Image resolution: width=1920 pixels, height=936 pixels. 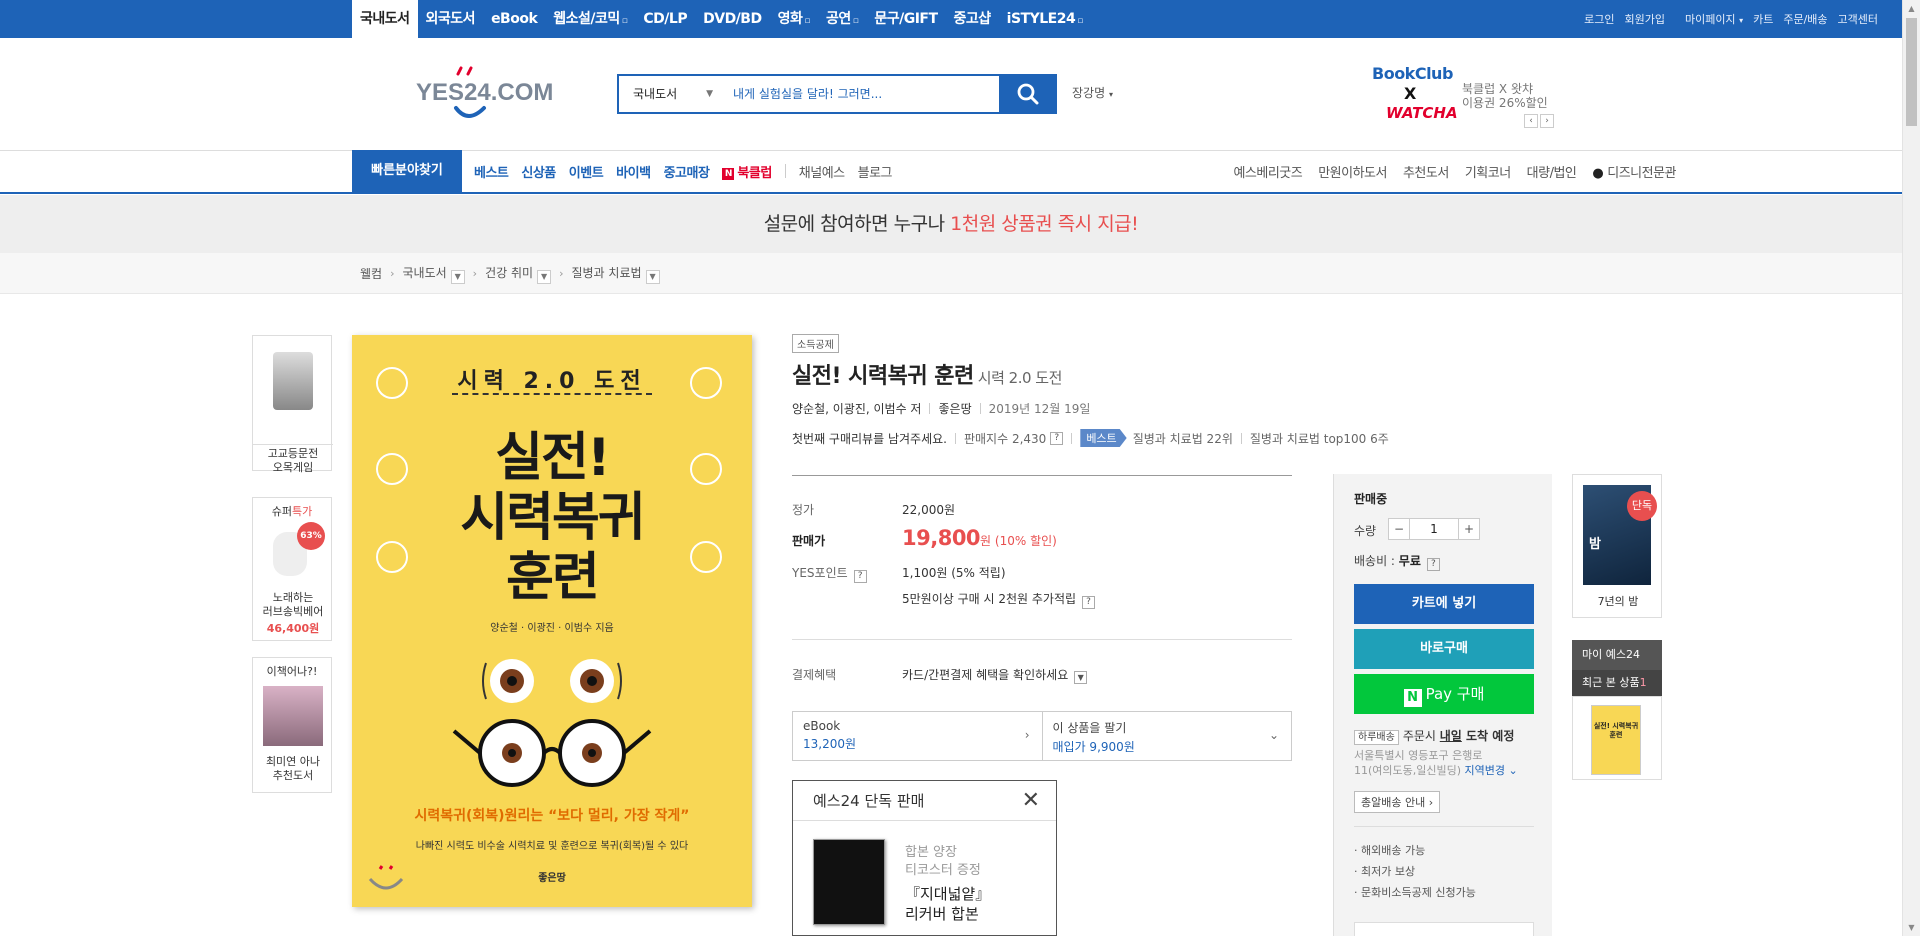 I want to click on payment-benefit-label: 결제혜택, so click(x=814, y=675).